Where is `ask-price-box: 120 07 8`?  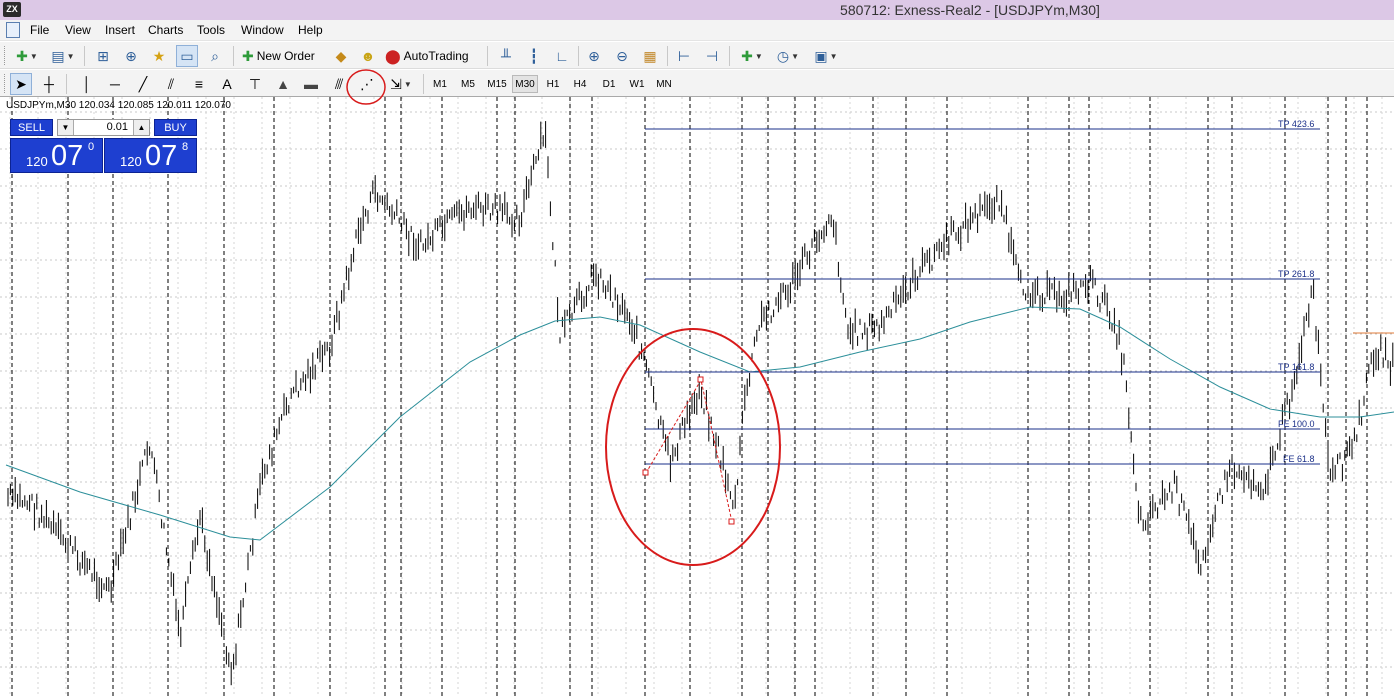 ask-price-box: 120 07 8 is located at coordinates (150, 155).